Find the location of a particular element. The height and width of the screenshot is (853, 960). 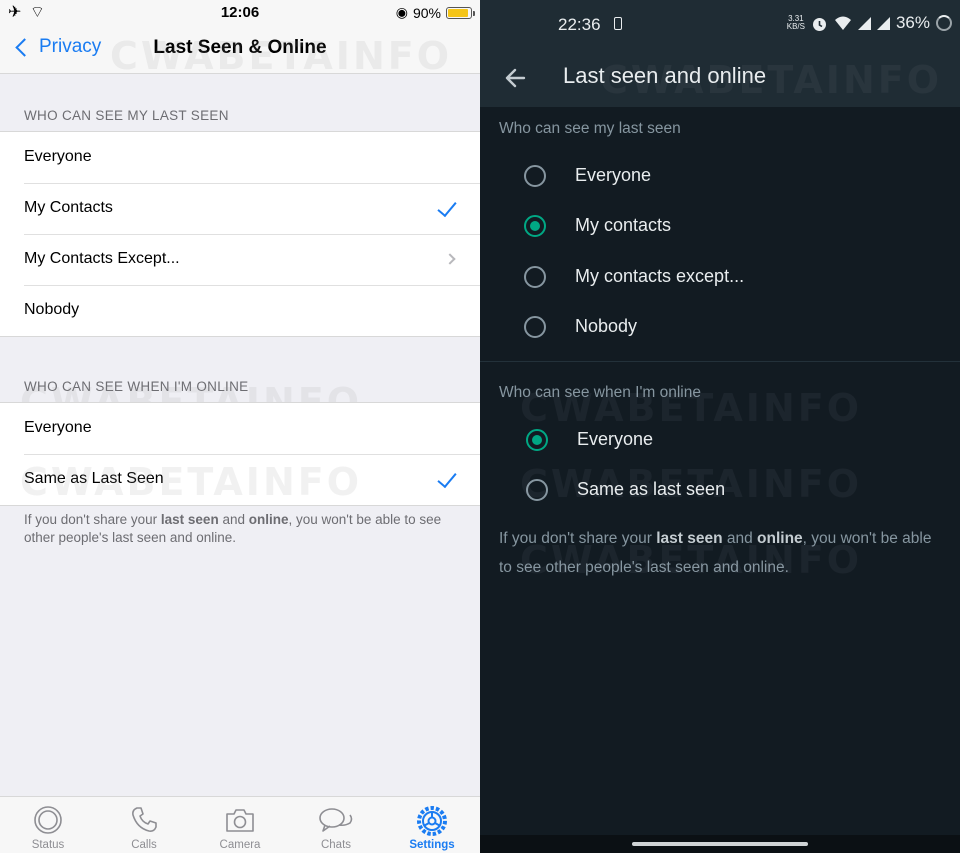

radio-online-everyone: Everyone is located at coordinates (720, 440).